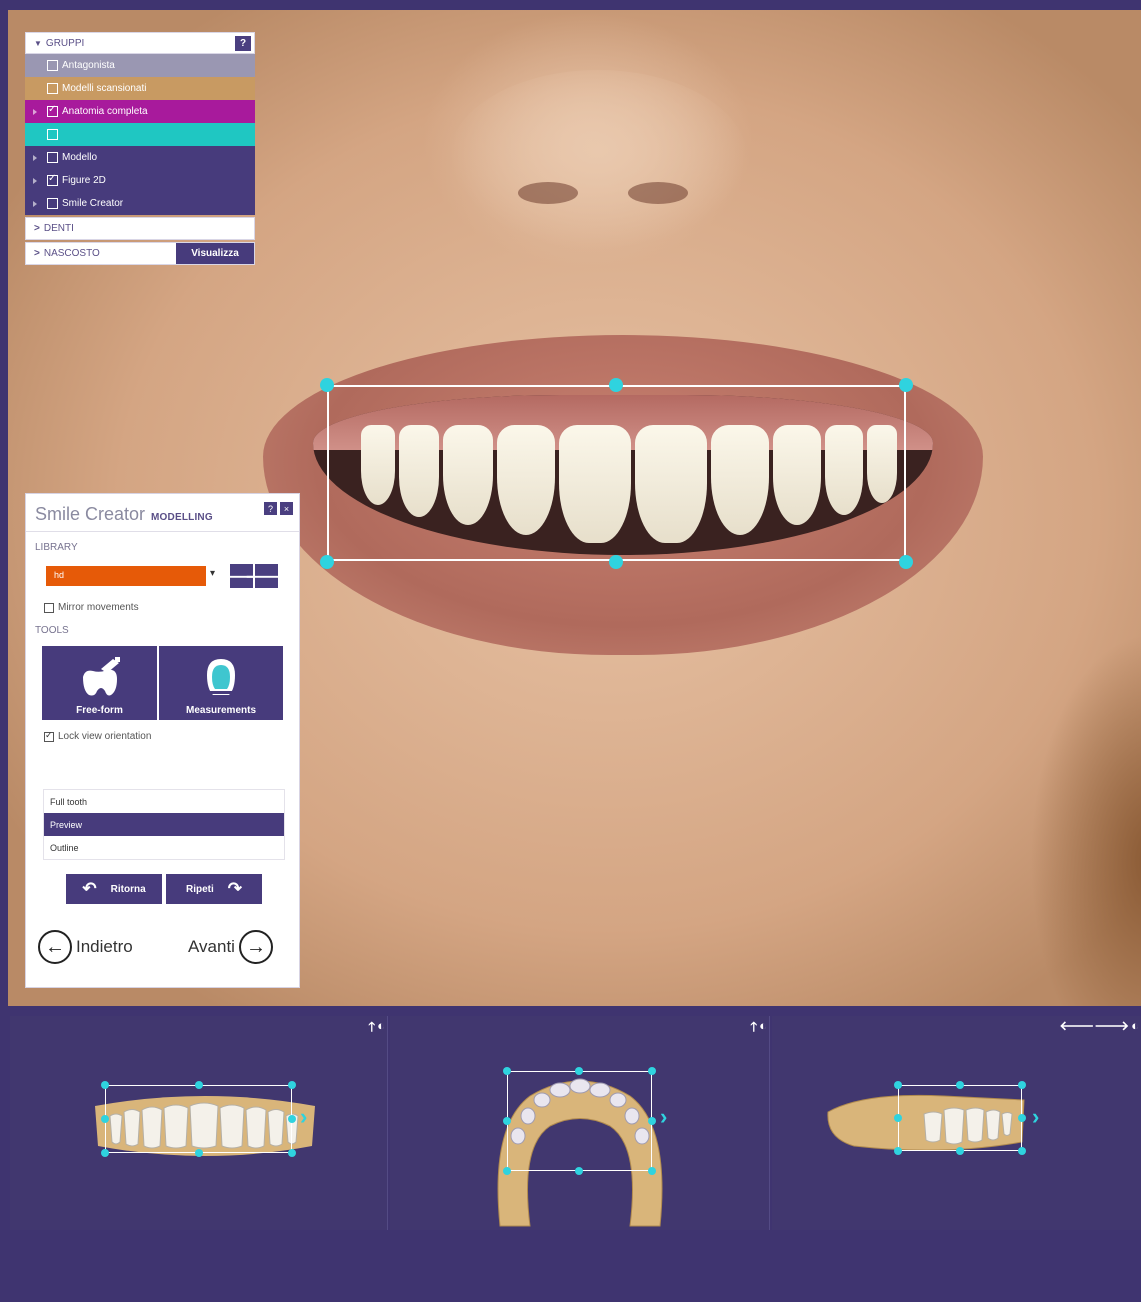  I want to click on view-controls: 🡐🡒 ◐, so click(1099, 1026).